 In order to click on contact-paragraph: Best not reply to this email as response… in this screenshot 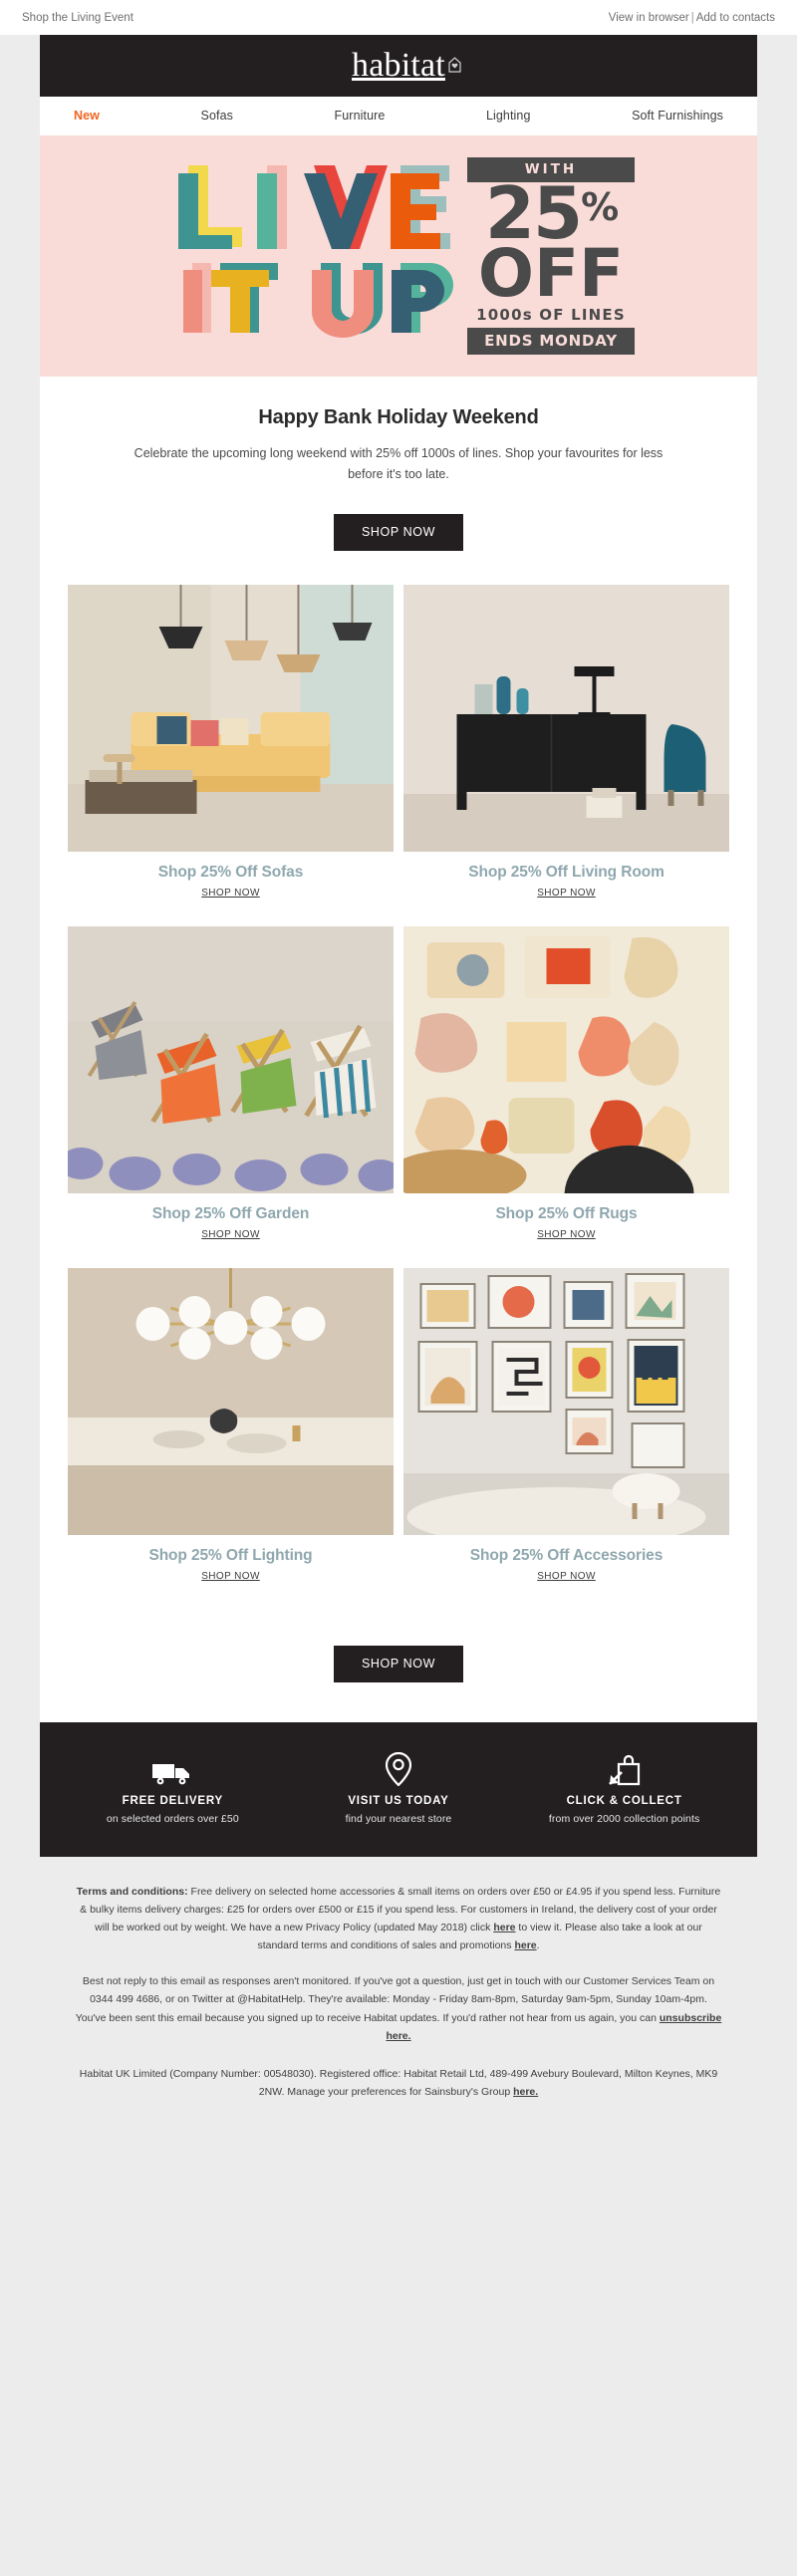, I will do `click(399, 2008)`.